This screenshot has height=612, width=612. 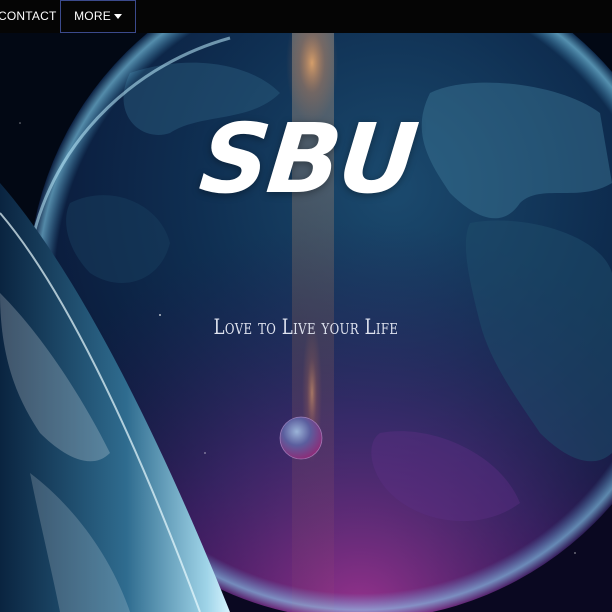 I want to click on hero-tagline: Love to Live your Life, so click(x=306, y=327).